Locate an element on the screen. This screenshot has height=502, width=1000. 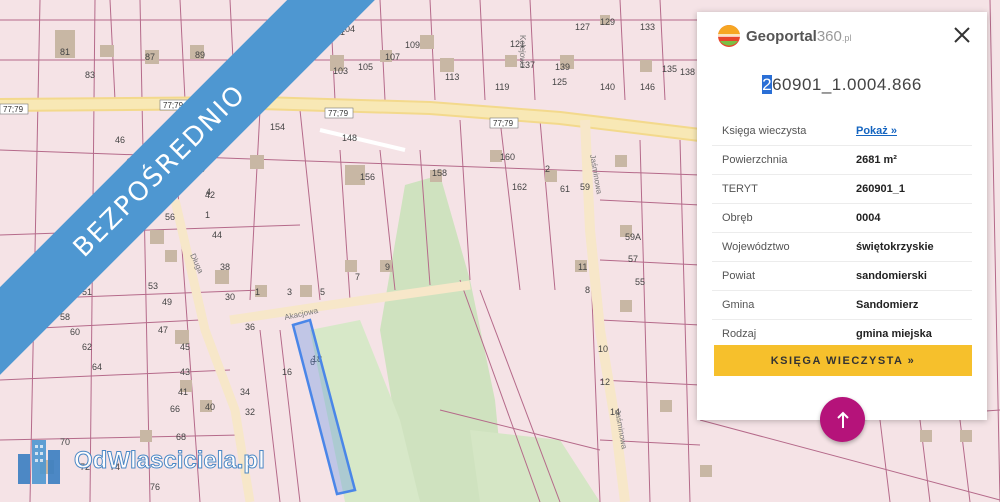
parcel-number: 139 is located at coordinates (562, 67).